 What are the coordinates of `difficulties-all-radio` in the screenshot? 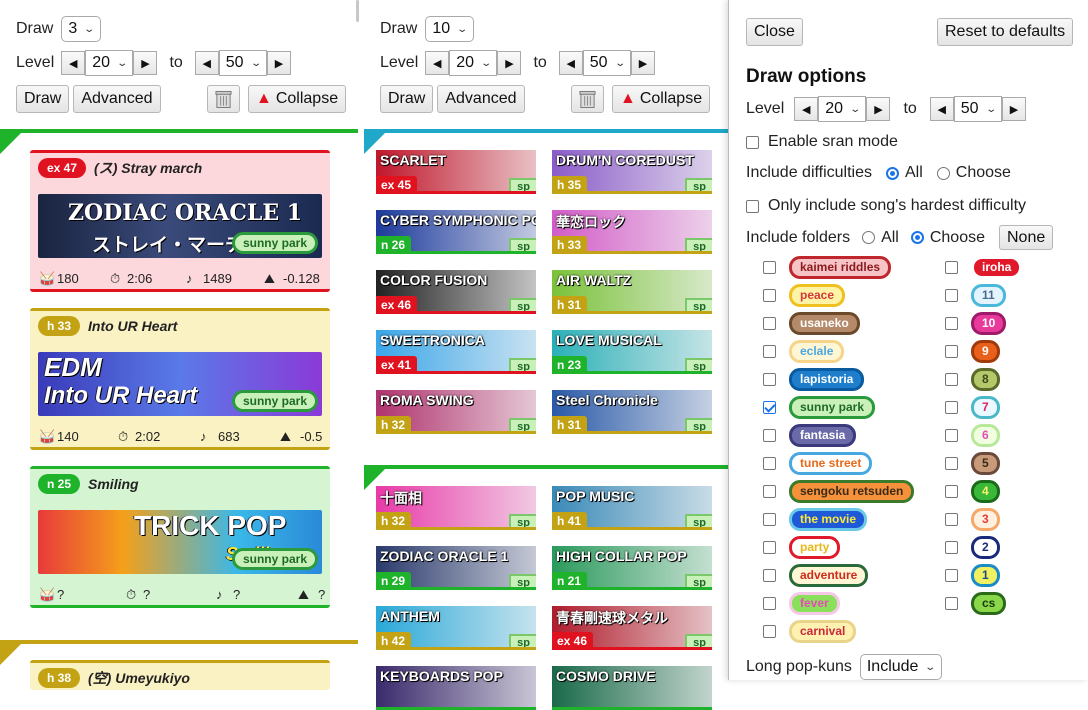 It's located at (892, 173).